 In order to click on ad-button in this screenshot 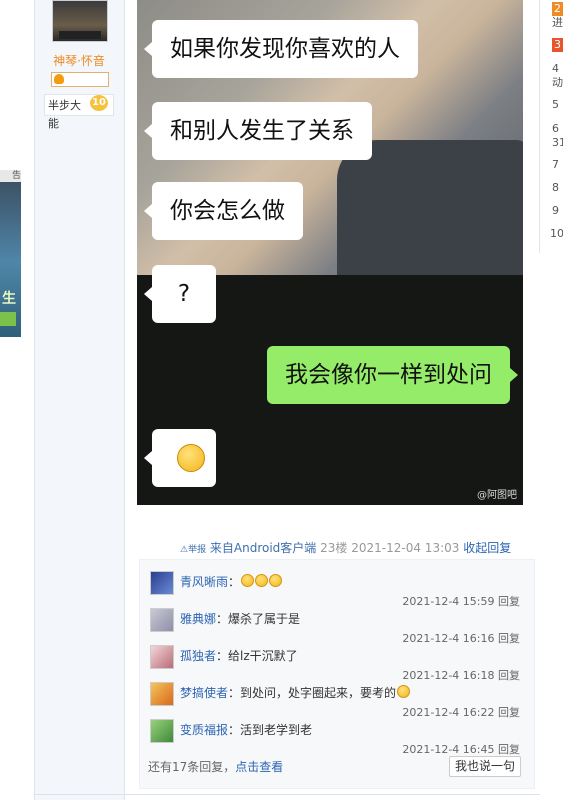, I will do `click(8, 319)`.